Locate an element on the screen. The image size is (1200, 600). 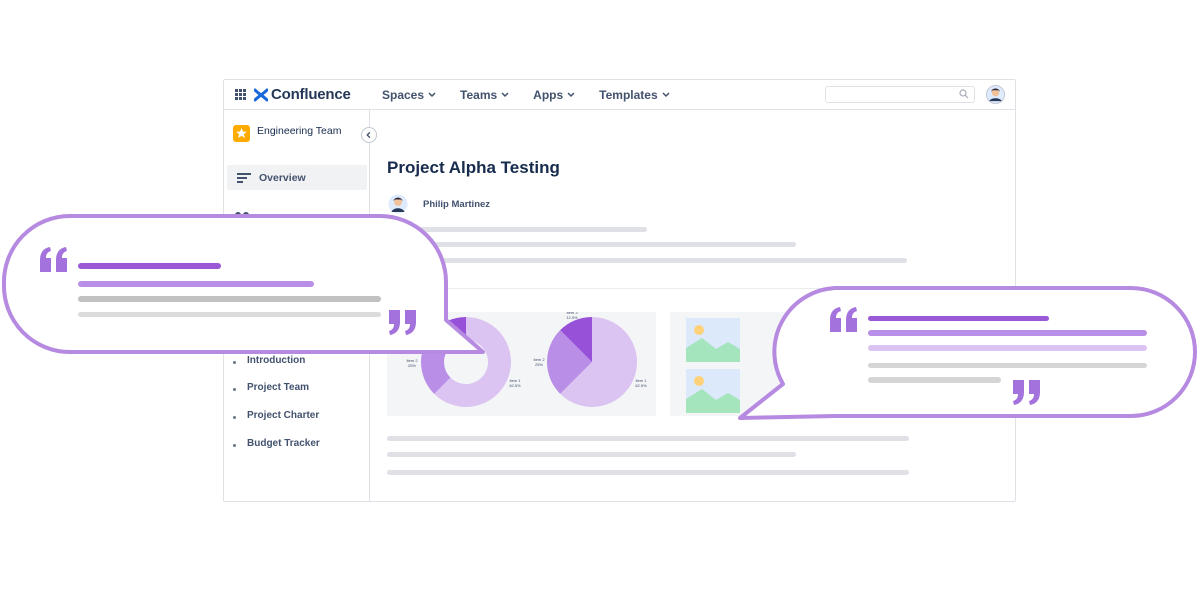
nav-apps: Apps is located at coordinates (554, 95).